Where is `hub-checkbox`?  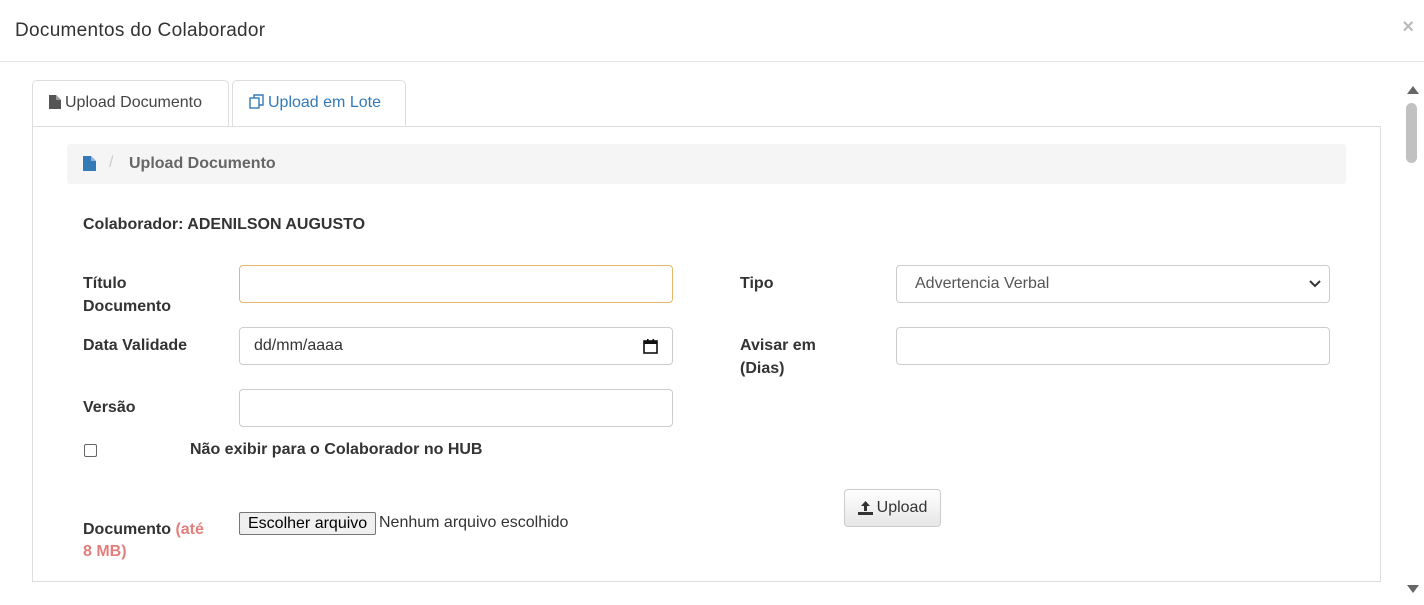
hub-checkbox is located at coordinates (90, 450).